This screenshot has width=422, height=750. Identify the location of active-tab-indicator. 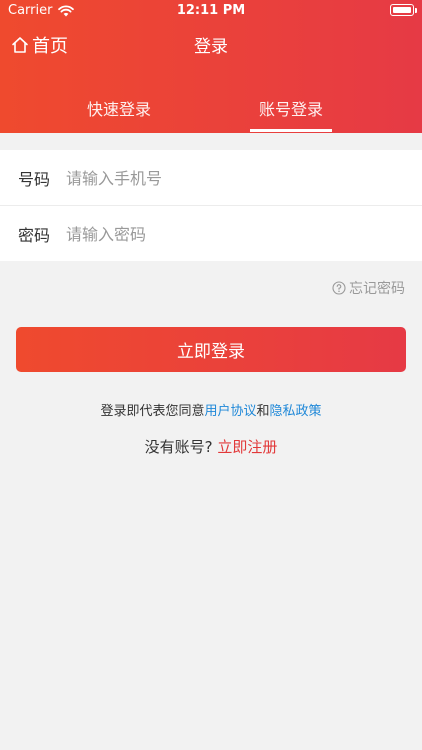
(291, 130).